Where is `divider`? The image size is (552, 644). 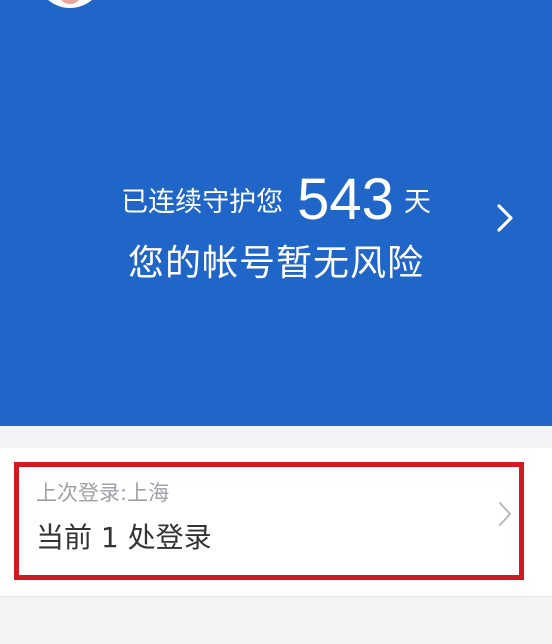
divider is located at coordinates (276, 596).